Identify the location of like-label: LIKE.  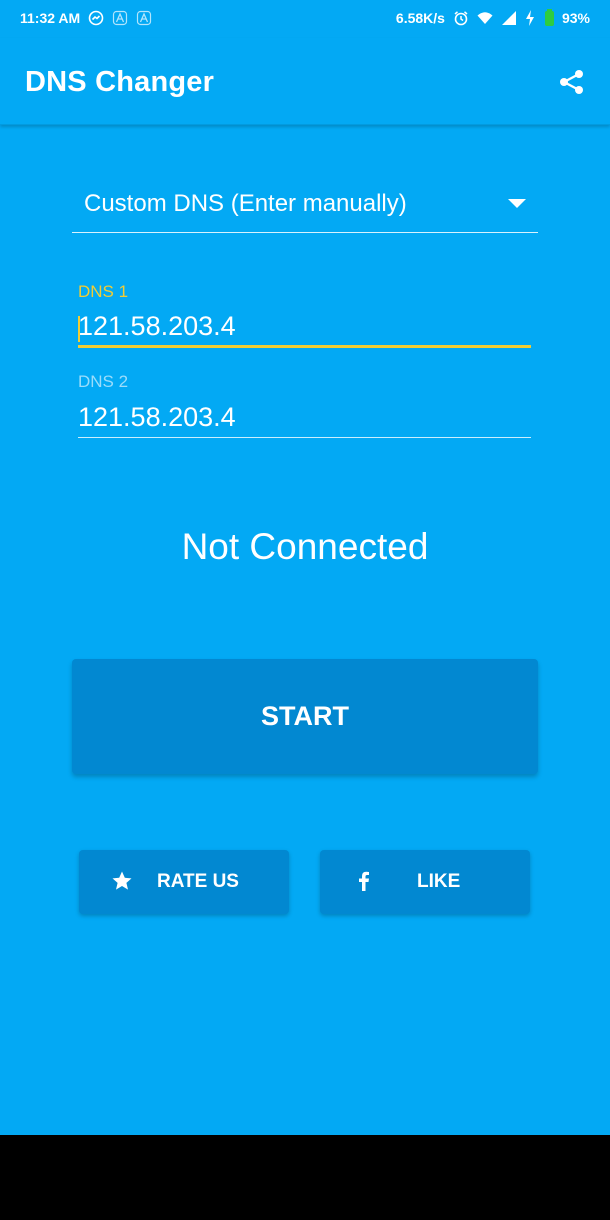
(439, 881).